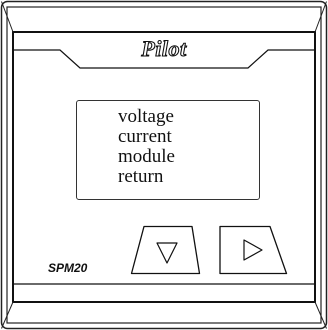  Describe the element at coordinates (68, 268) in the screenshot. I see `model-label: SPM20` at that location.